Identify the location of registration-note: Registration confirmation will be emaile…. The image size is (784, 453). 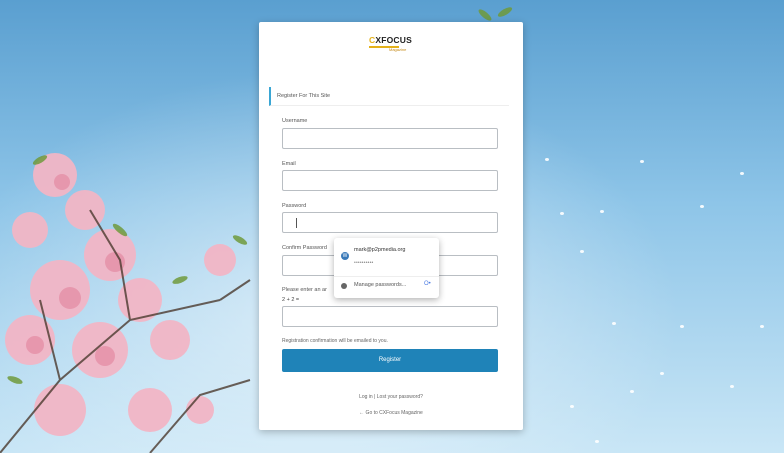
(335, 341).